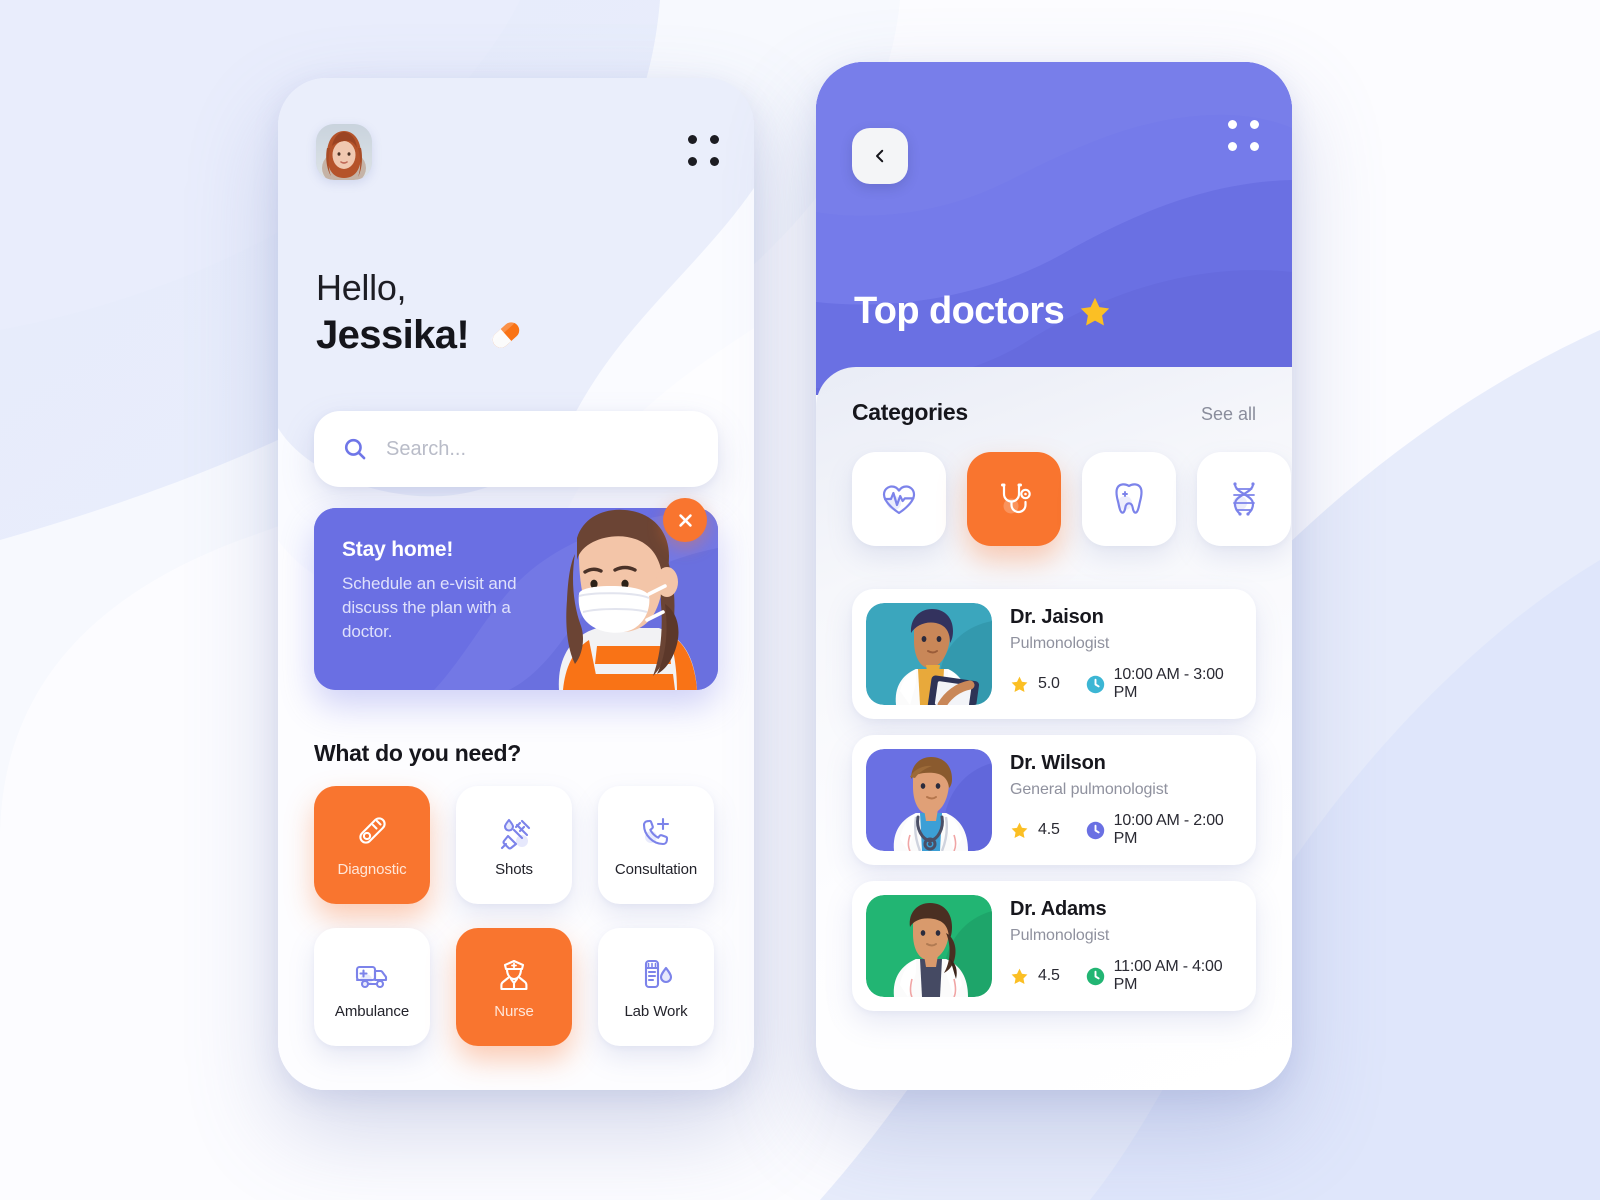  Describe the element at coordinates (1054, 412) in the screenshot. I see `categories-header: Categories See all` at that location.